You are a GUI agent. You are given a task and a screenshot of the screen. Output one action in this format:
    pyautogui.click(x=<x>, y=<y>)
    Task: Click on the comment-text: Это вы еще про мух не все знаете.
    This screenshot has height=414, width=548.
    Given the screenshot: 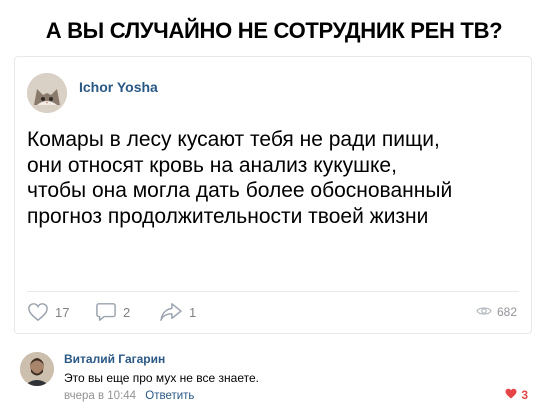 What is the action you would take?
    pyautogui.click(x=161, y=378)
    